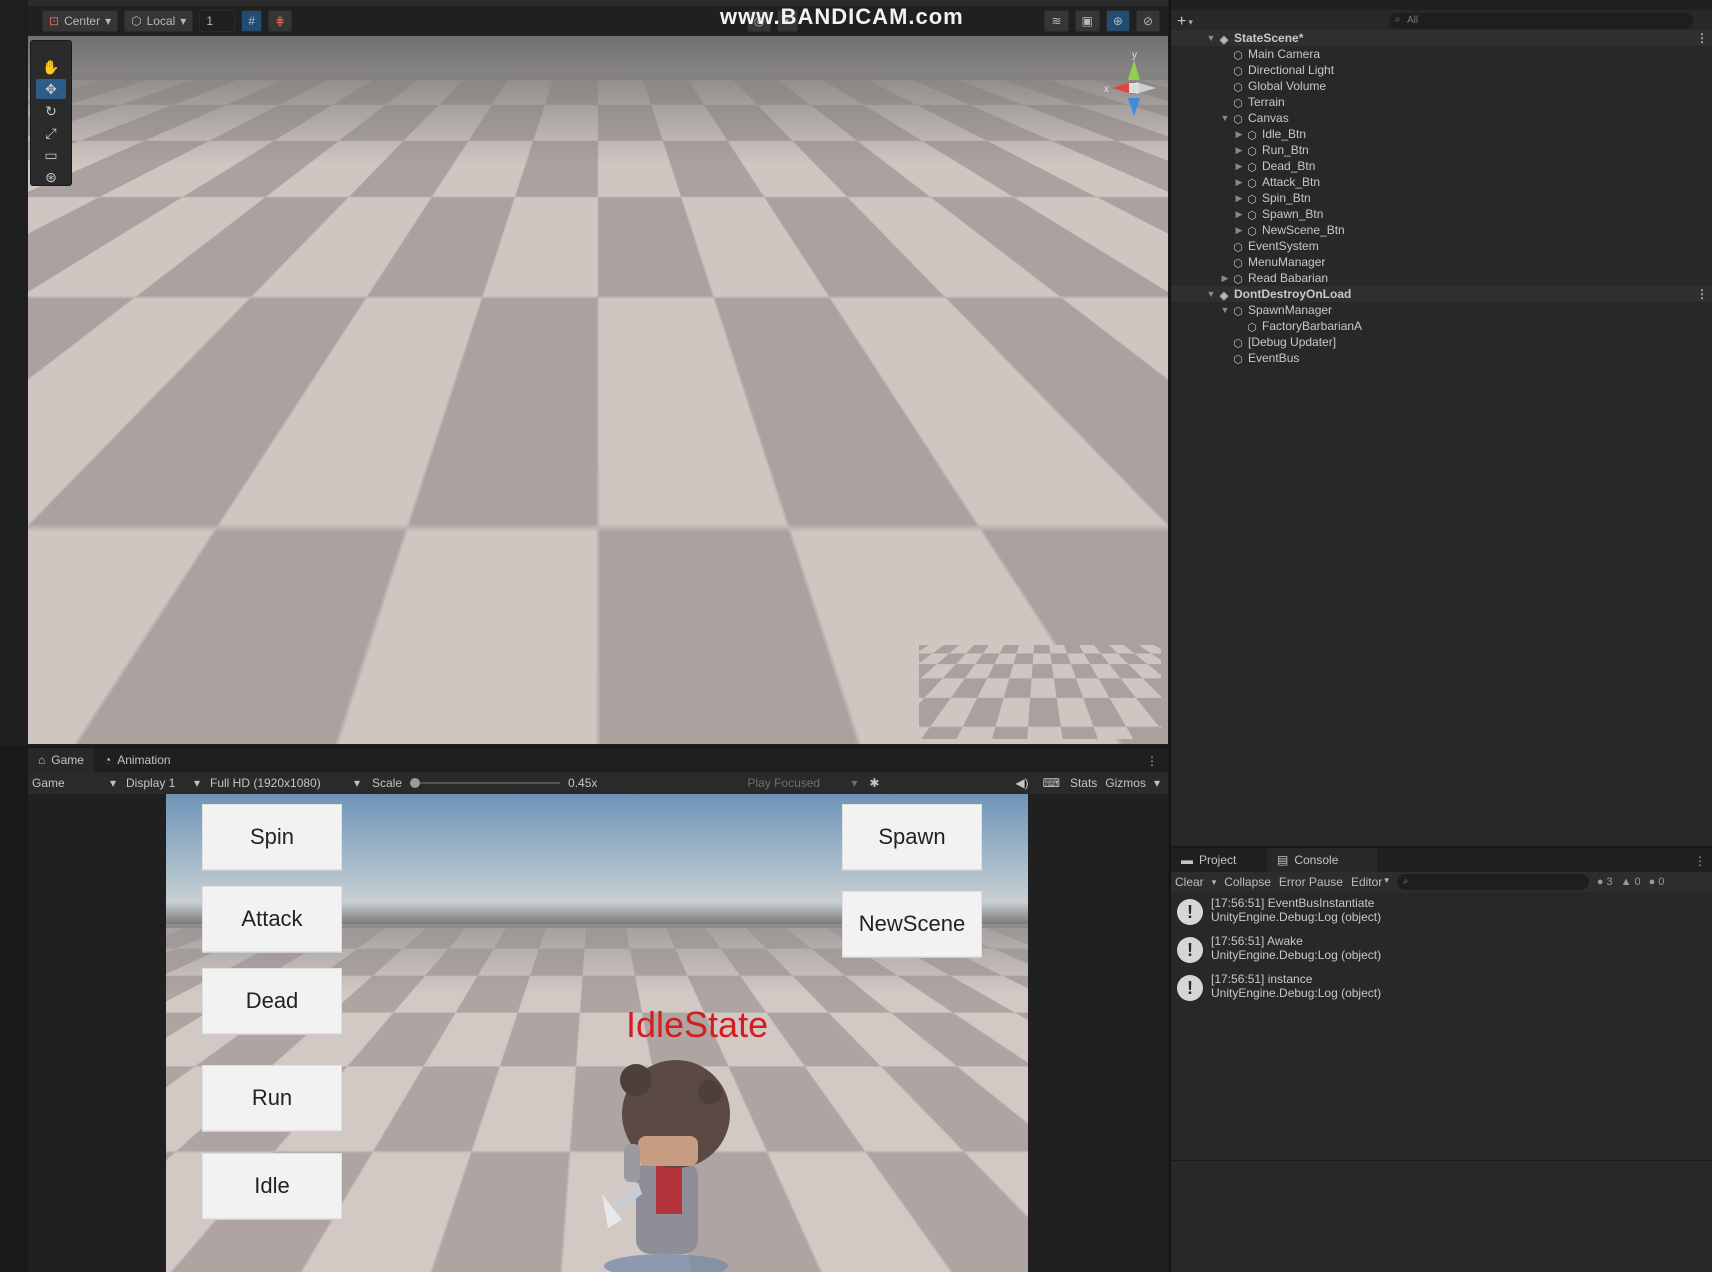 The height and width of the screenshot is (1272, 1712). I want to click on hierarchy-item: ⬡ Main Camera, so click(1441, 54).